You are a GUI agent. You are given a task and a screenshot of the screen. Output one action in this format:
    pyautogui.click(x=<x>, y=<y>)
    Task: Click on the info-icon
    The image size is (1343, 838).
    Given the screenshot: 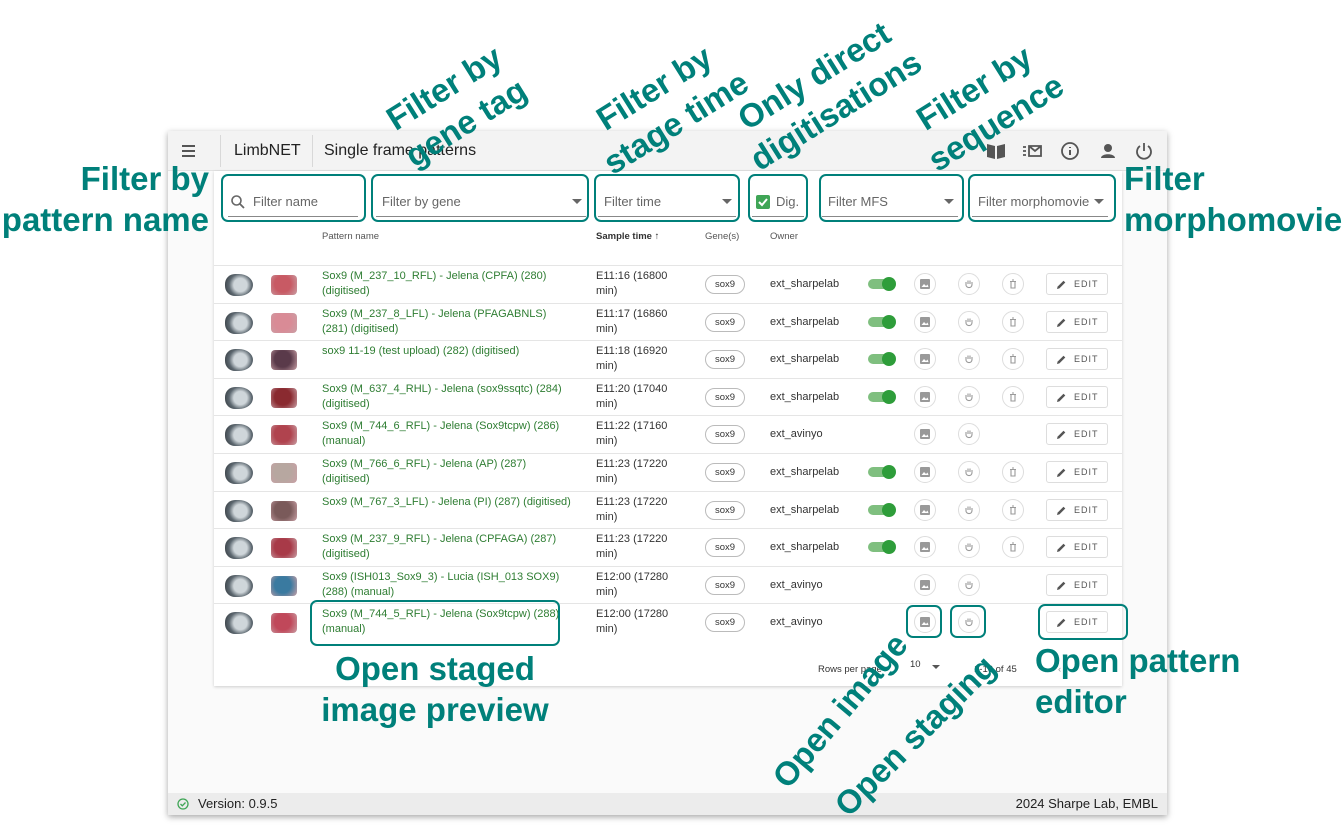 What is the action you would take?
    pyautogui.click(x=1070, y=151)
    